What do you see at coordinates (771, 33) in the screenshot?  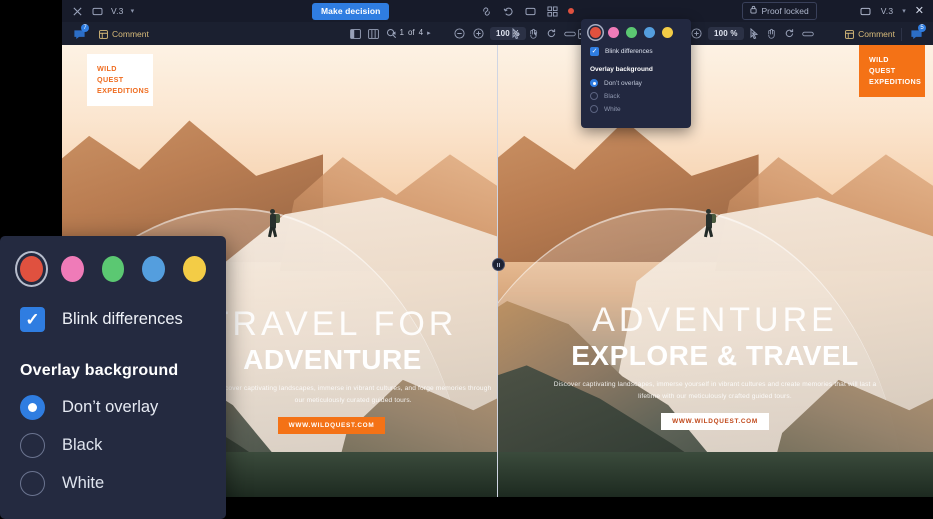 I see `hand-icon-right` at bounding box center [771, 33].